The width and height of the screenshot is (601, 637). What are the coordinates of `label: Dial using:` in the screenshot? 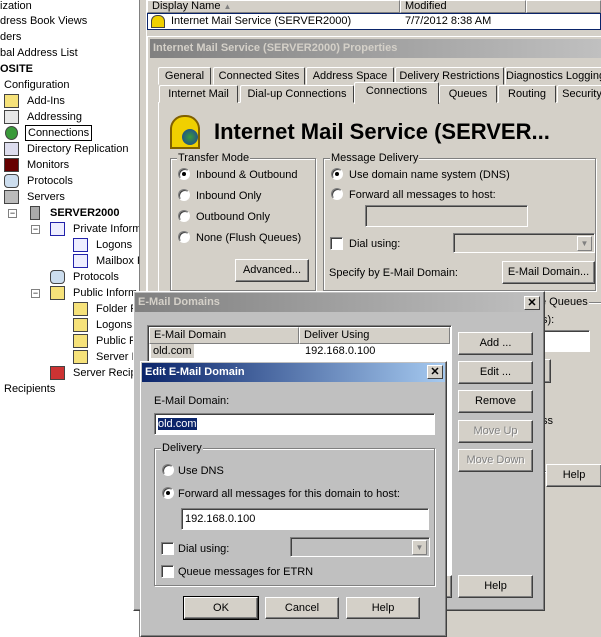 It's located at (375, 244).